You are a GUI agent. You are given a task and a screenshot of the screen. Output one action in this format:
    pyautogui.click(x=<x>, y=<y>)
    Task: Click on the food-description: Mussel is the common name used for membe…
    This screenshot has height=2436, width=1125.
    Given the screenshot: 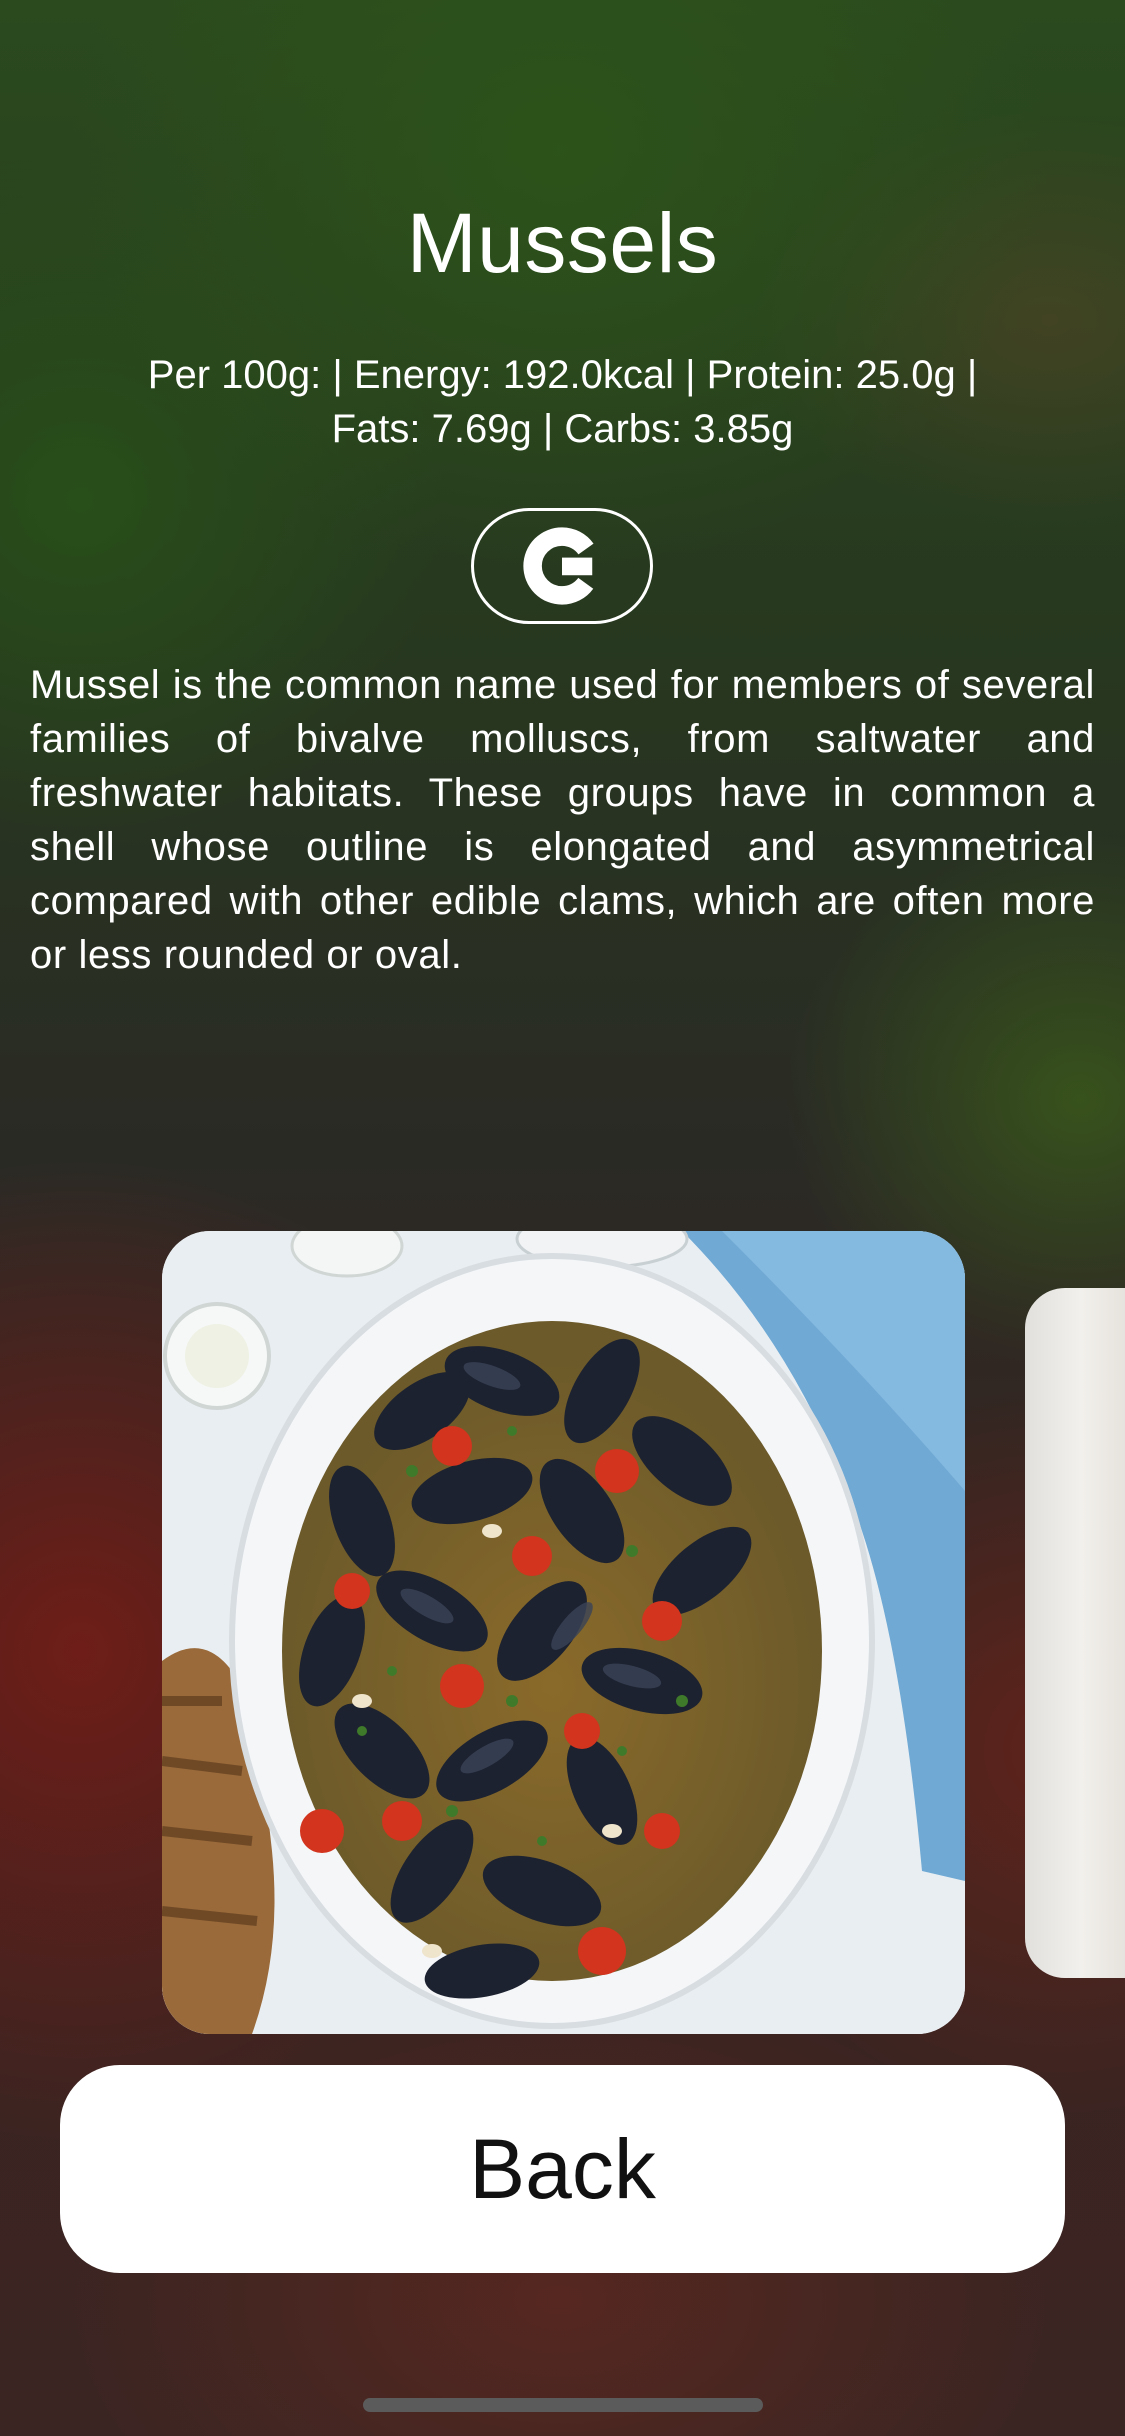 What is the action you would take?
    pyautogui.click(x=562, y=820)
    